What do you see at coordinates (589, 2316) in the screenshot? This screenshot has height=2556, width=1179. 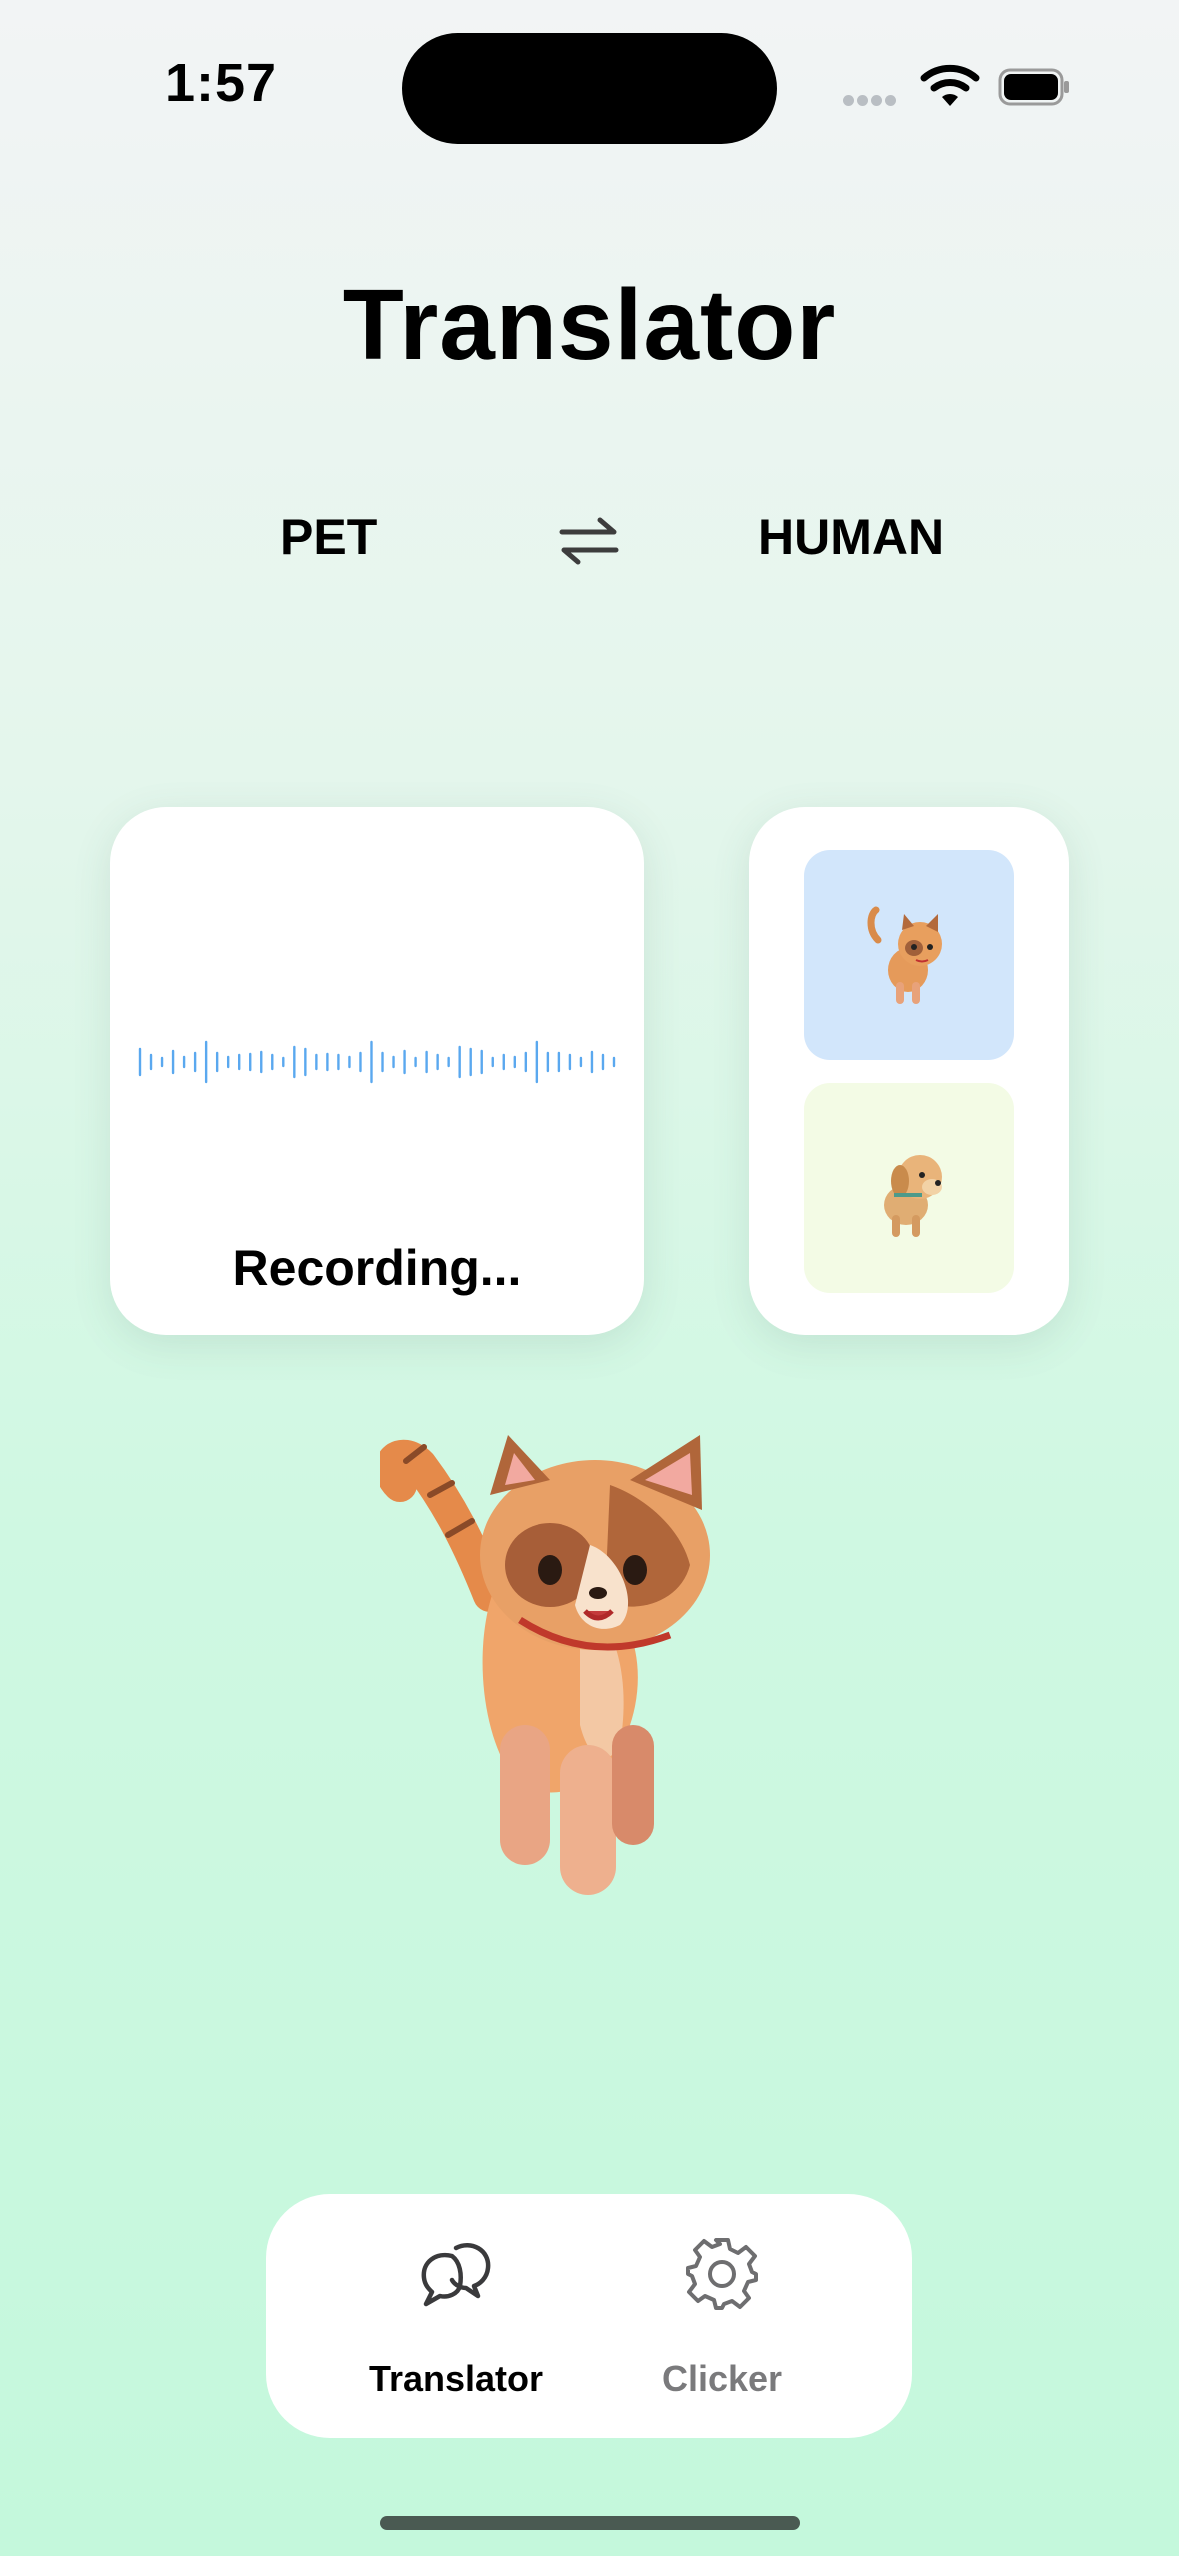 I see `tab-bar: Translator Clicker` at bounding box center [589, 2316].